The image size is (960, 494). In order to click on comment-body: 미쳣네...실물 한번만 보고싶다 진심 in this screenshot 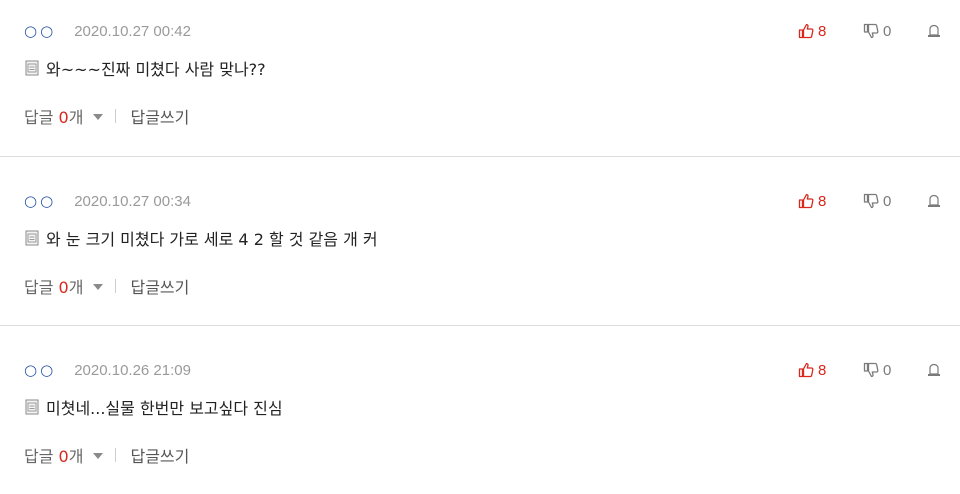, I will do `click(153, 407)`.